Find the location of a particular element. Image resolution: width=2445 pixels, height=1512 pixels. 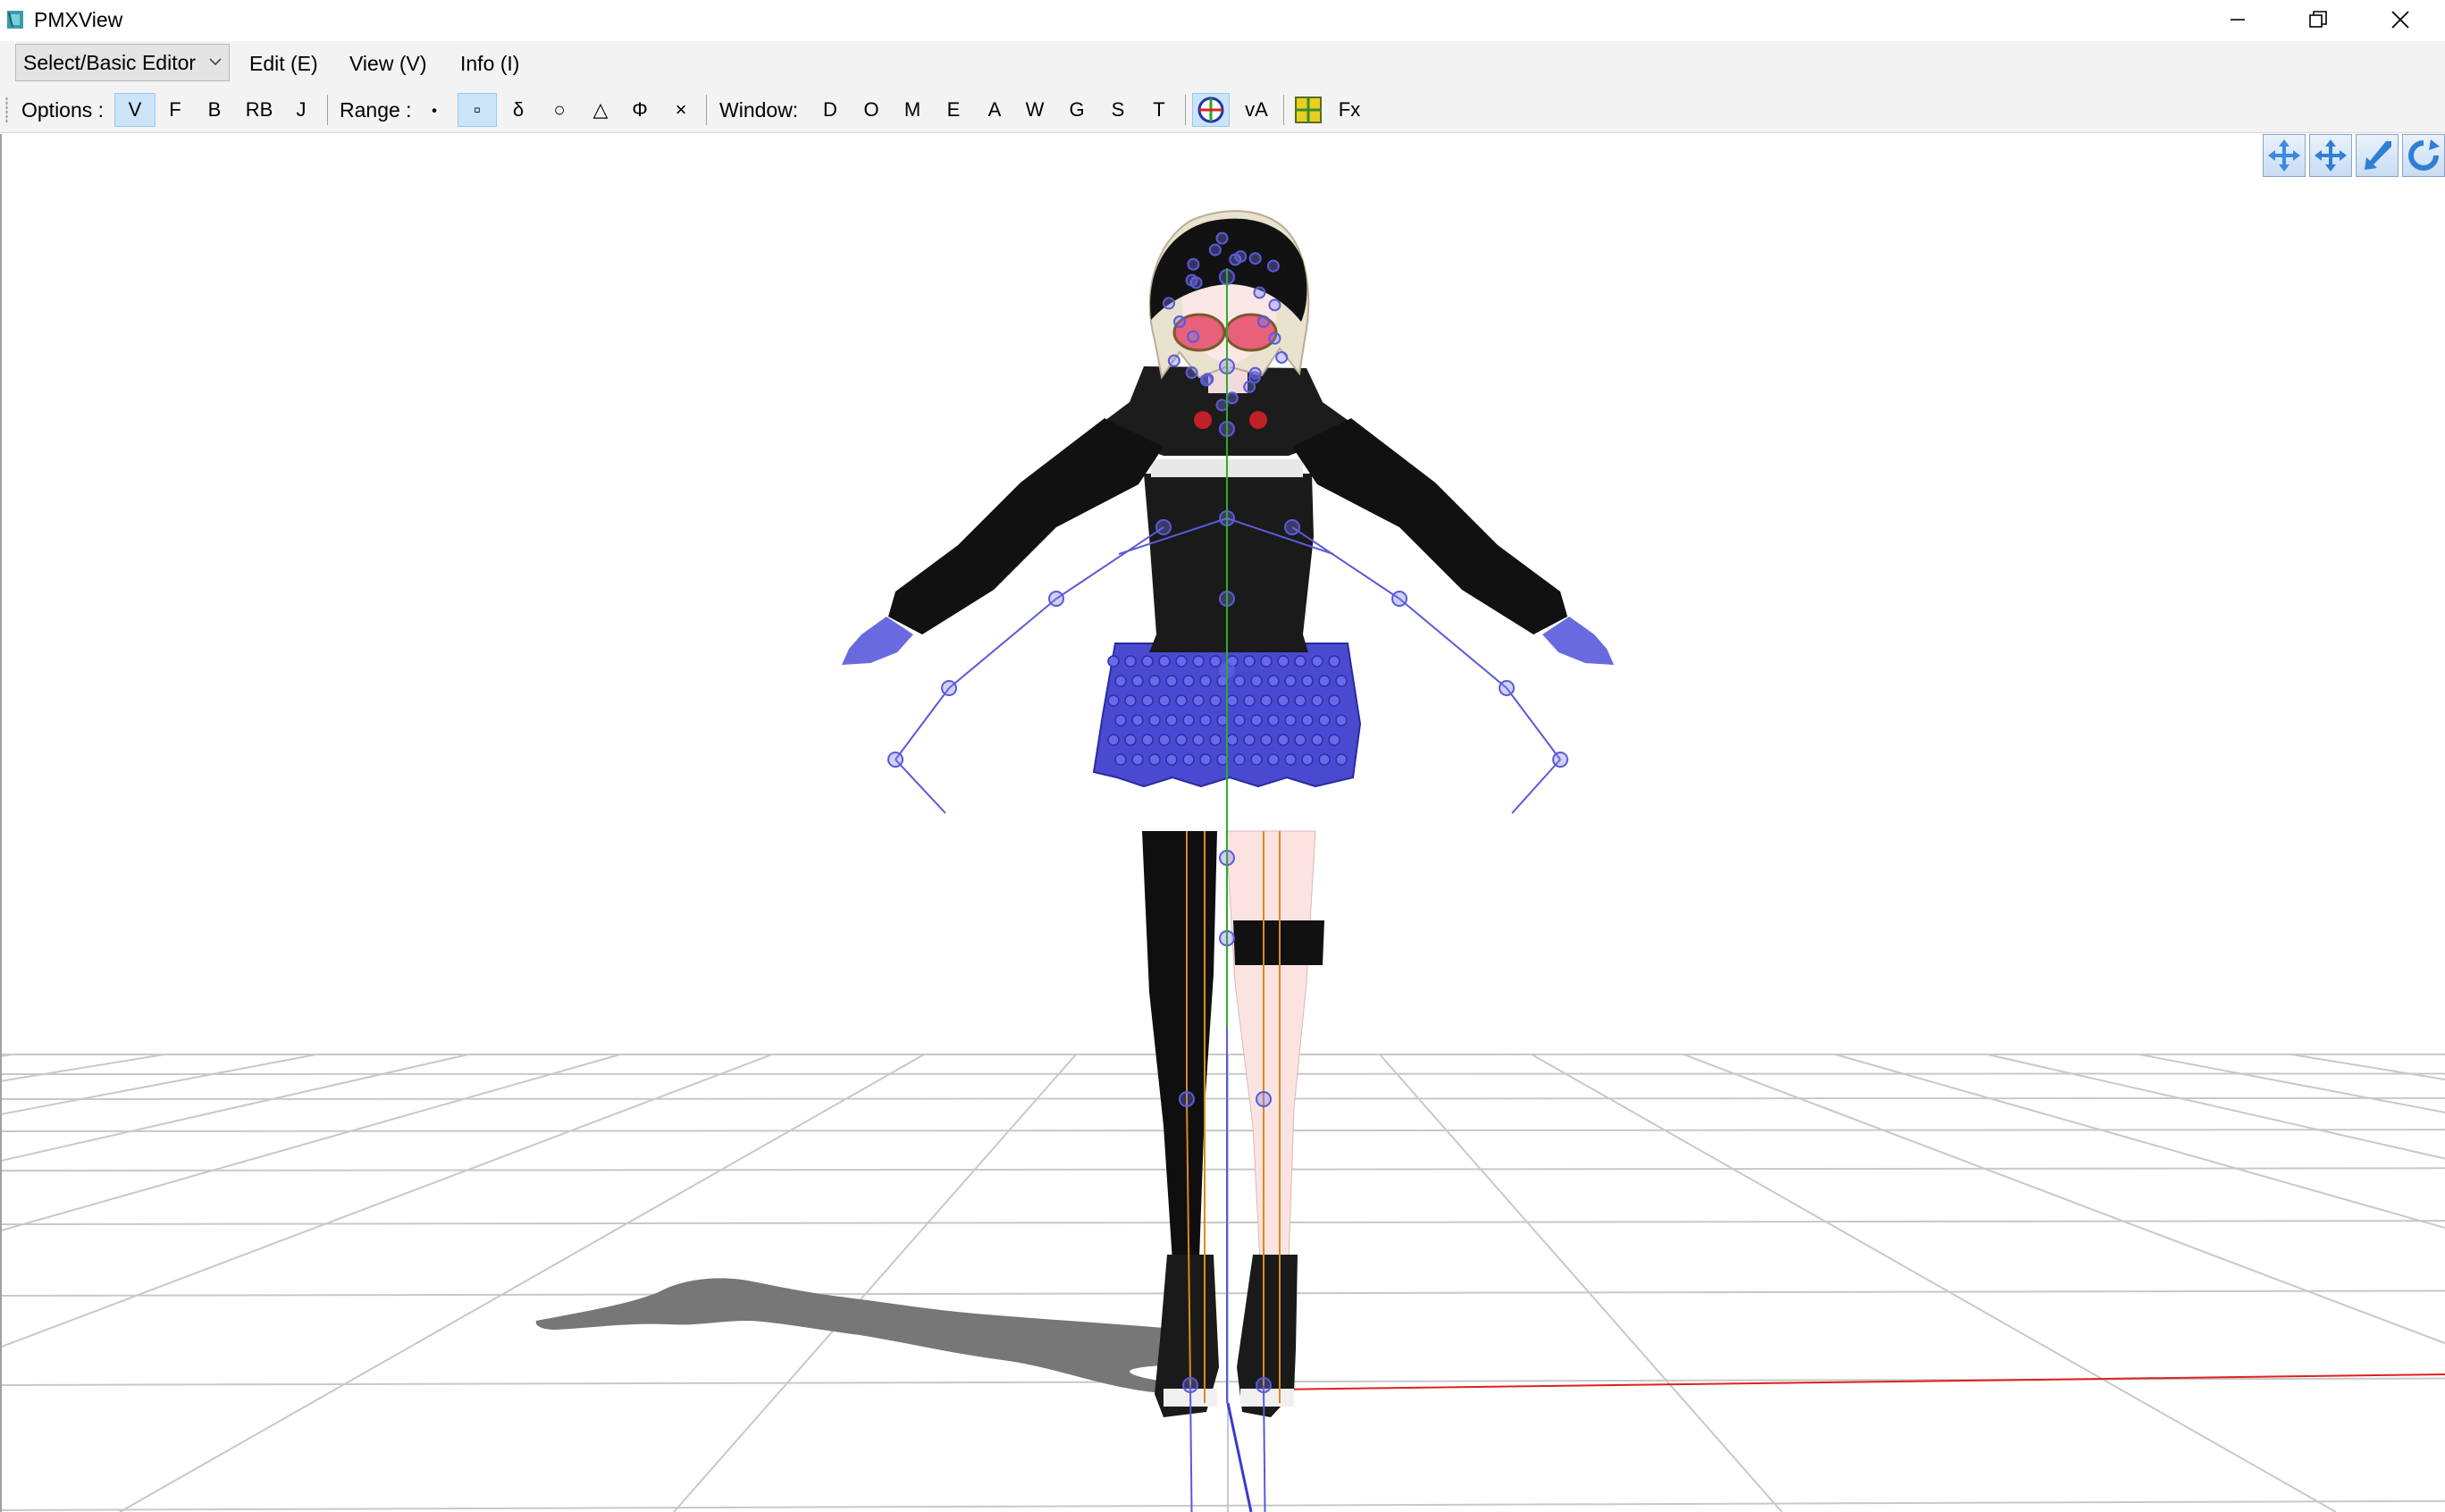

close-icon is located at coordinates (2400, 20).